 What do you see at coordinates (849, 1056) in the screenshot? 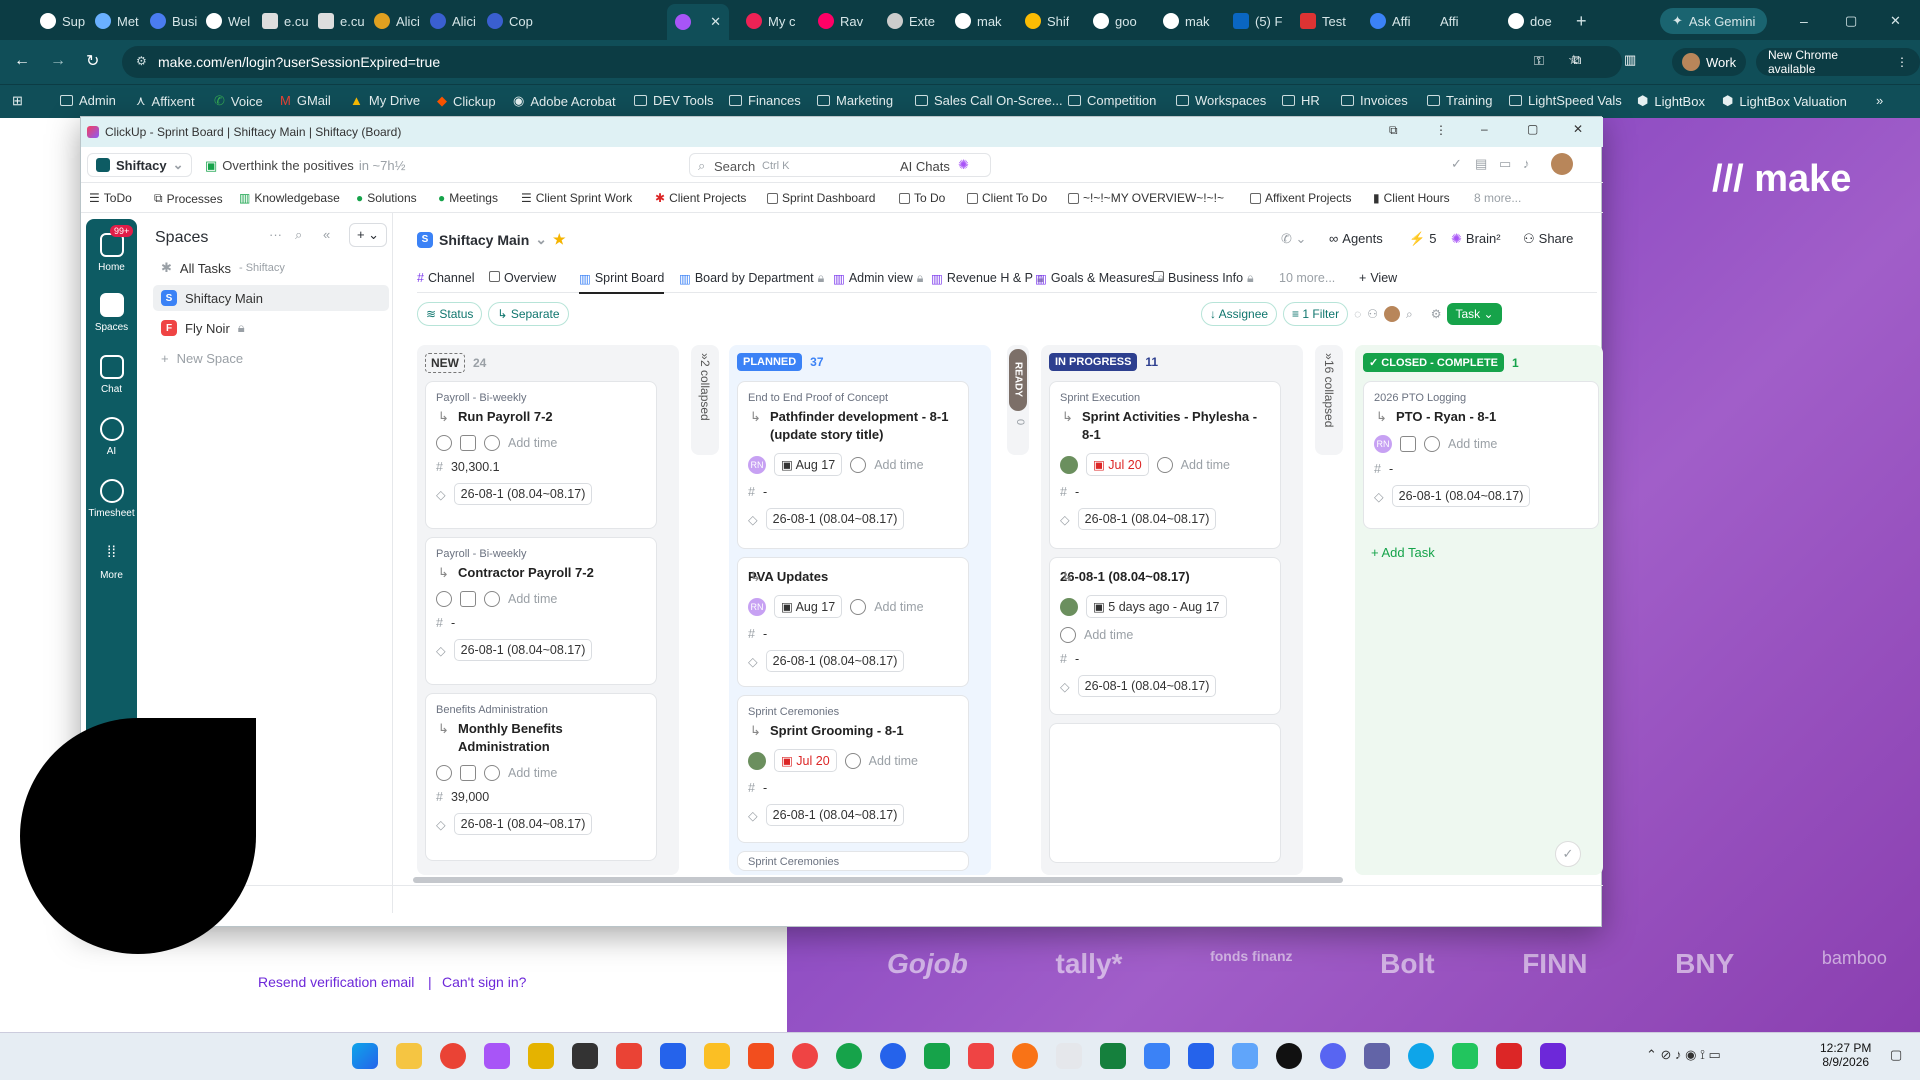
I see `quickbooks-icon` at bounding box center [849, 1056].